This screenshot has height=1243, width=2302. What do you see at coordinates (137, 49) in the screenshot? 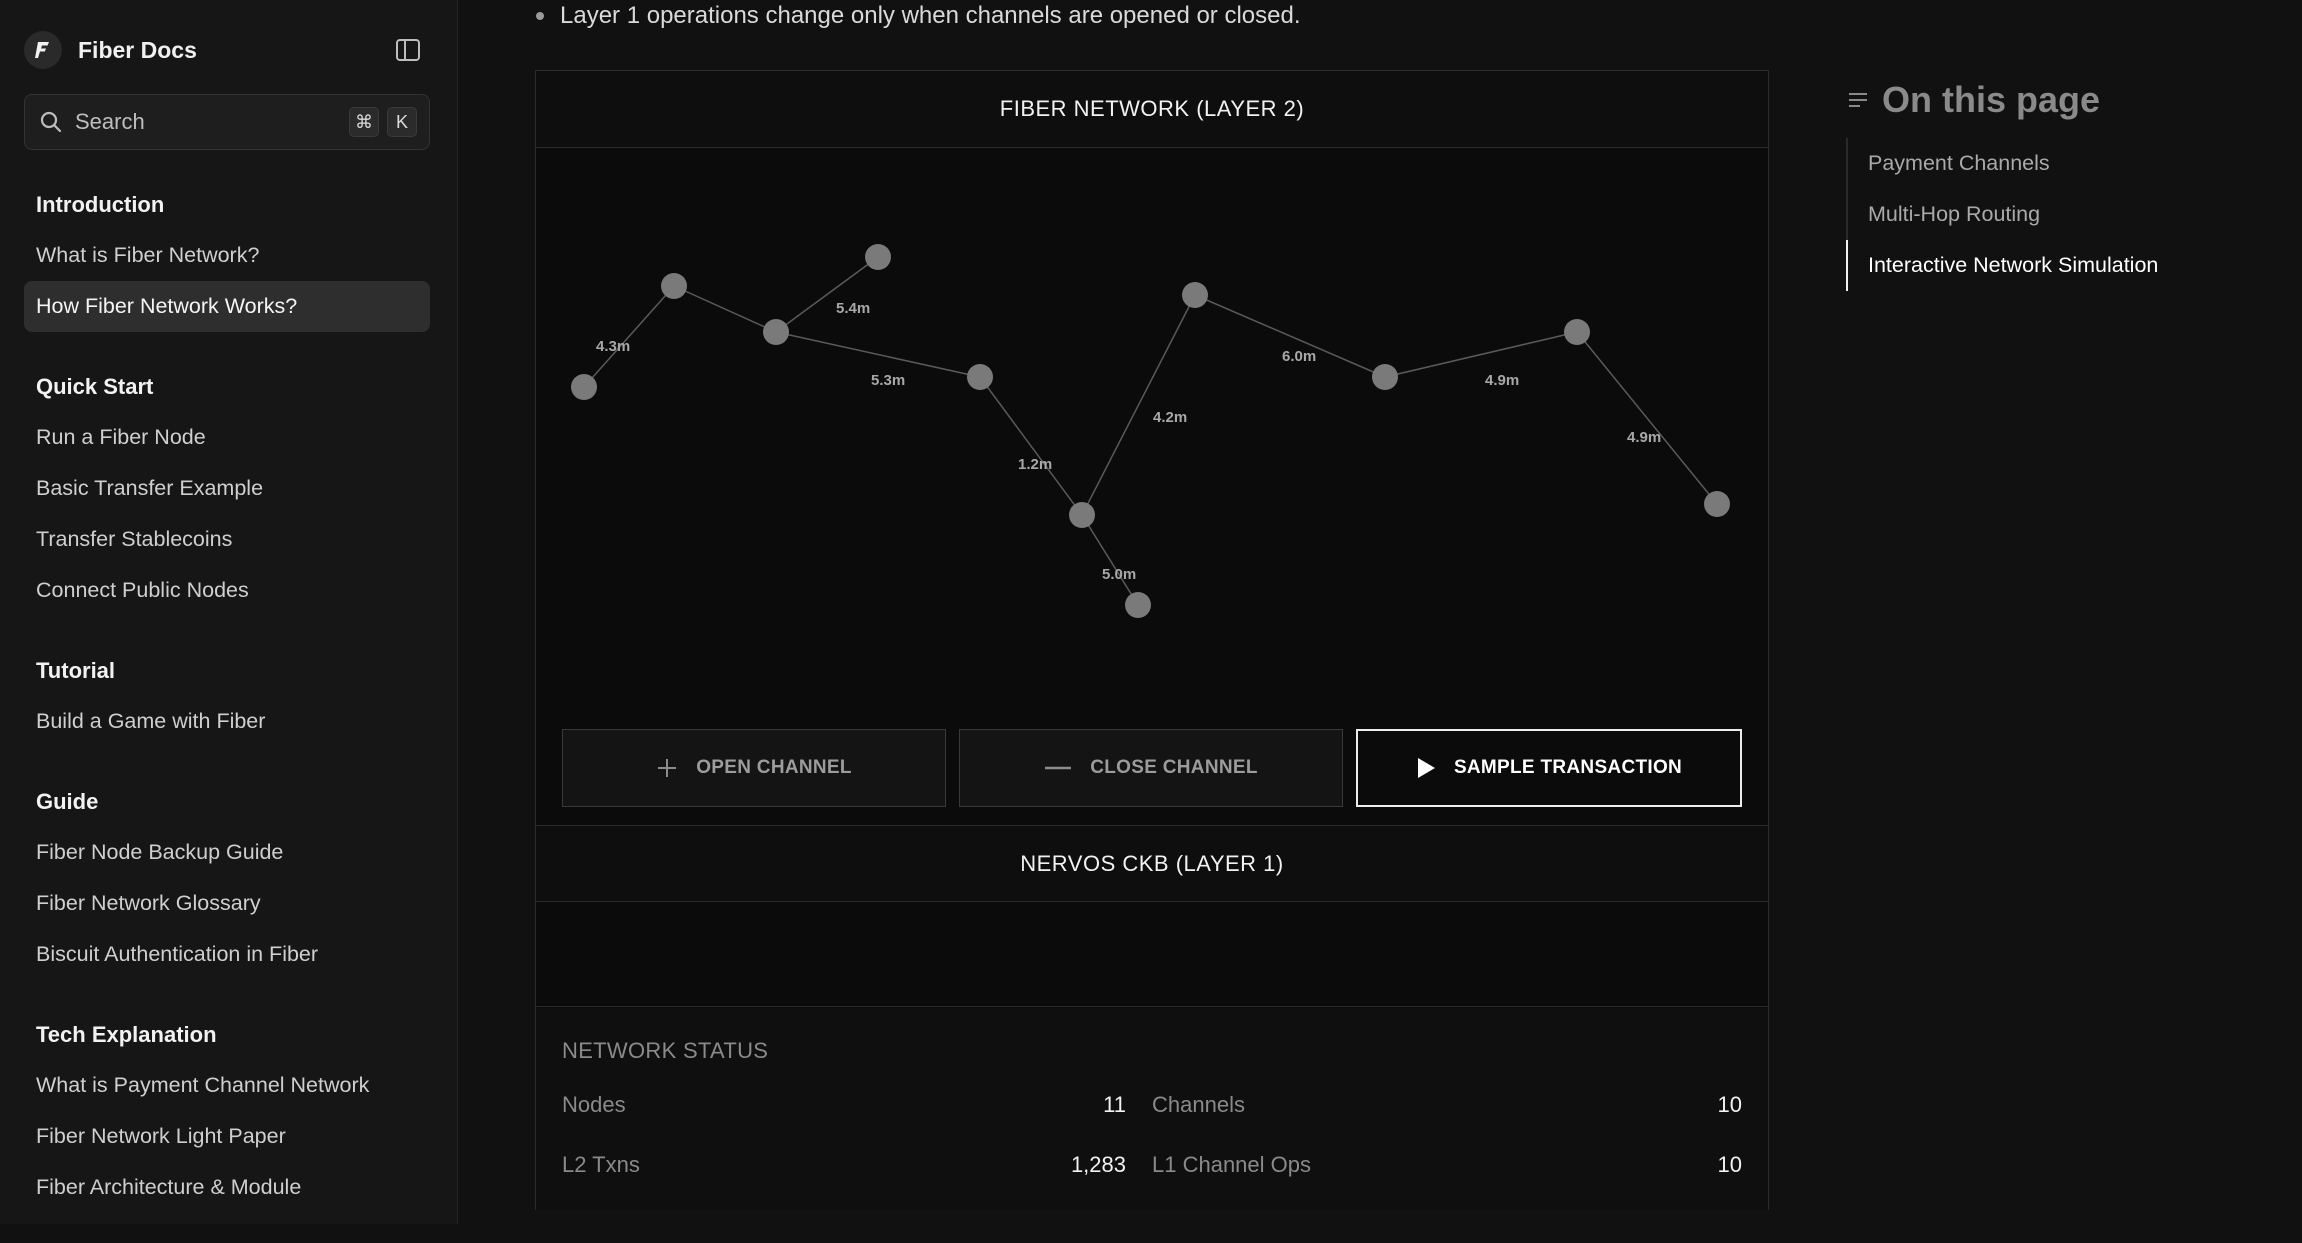
I see `brand-title: Fiber Docs` at bounding box center [137, 49].